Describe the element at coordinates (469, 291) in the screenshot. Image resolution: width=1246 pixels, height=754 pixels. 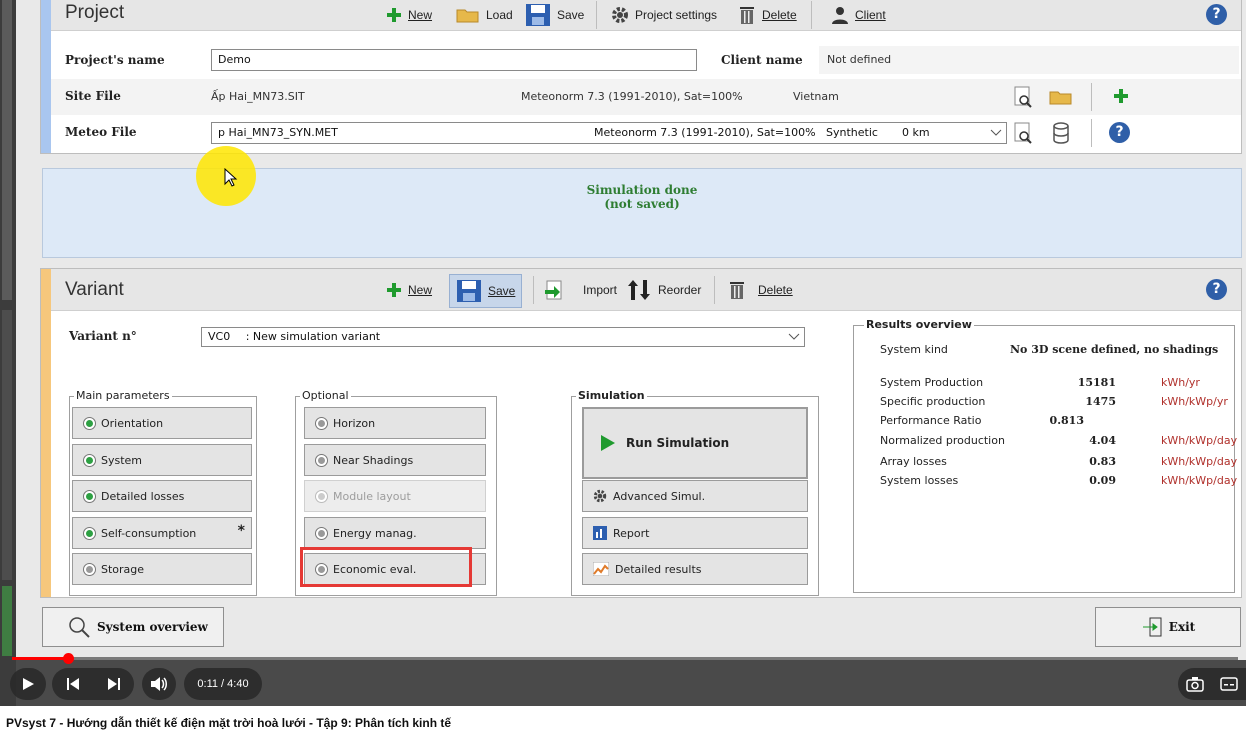
I see `floppy-disk-icon` at that location.